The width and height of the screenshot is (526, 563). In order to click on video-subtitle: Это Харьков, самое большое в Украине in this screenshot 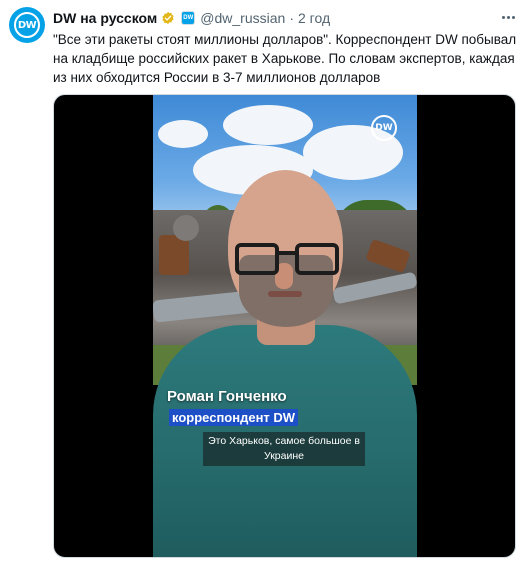, I will do `click(284, 449)`.